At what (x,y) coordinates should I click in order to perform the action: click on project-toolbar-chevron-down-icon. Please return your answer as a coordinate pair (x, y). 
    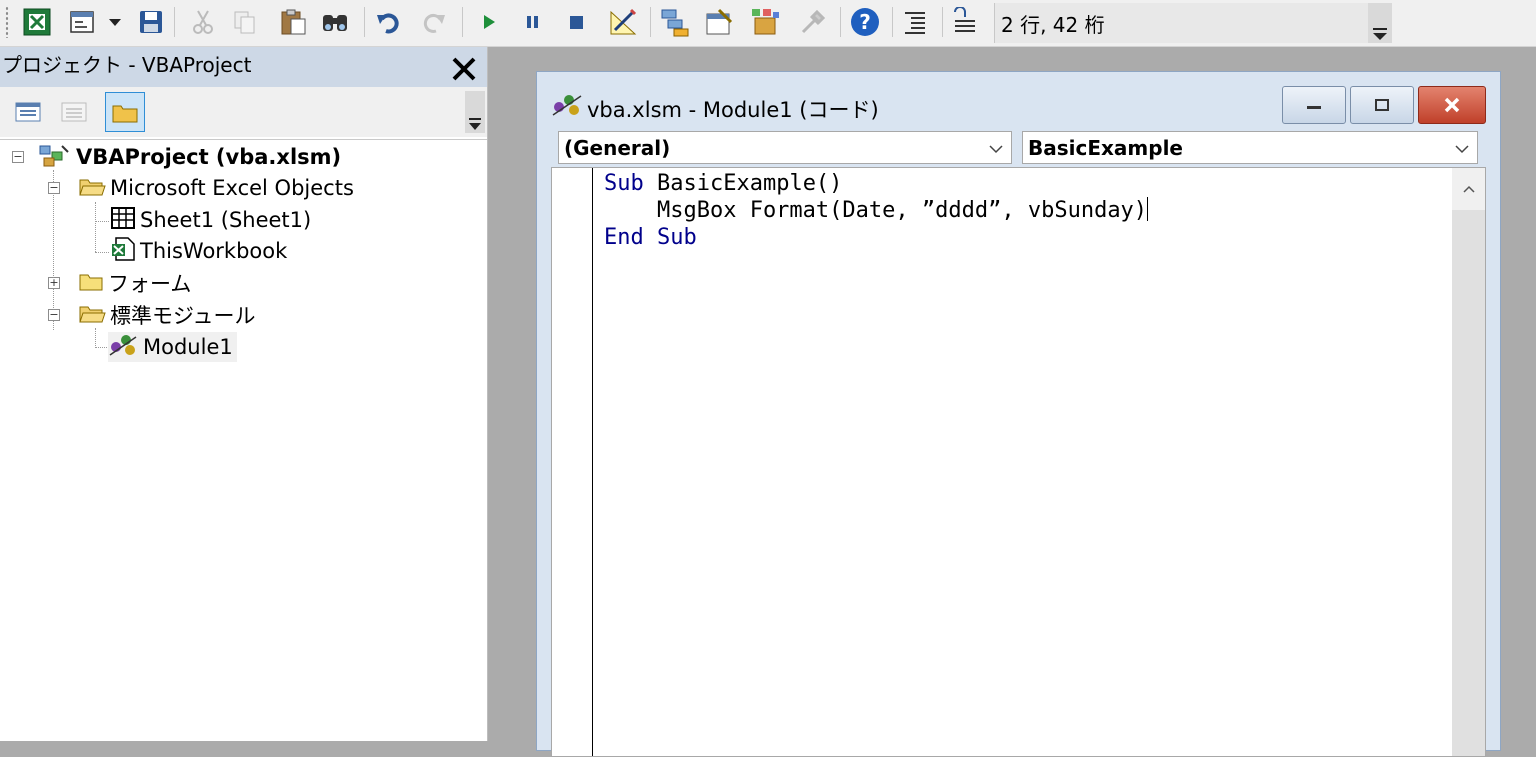
    Looking at the image, I should click on (475, 112).